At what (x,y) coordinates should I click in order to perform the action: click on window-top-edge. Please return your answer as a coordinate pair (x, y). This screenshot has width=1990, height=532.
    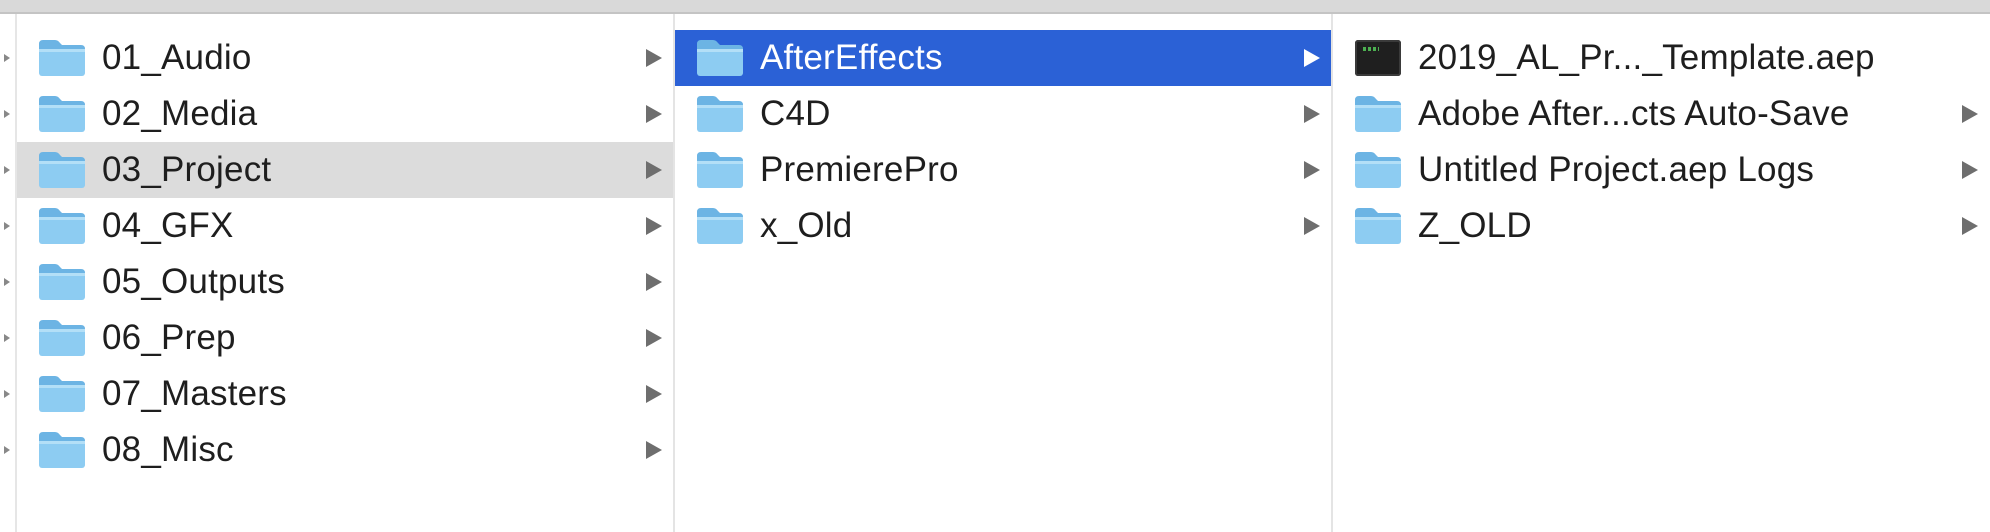
    Looking at the image, I should click on (995, 7).